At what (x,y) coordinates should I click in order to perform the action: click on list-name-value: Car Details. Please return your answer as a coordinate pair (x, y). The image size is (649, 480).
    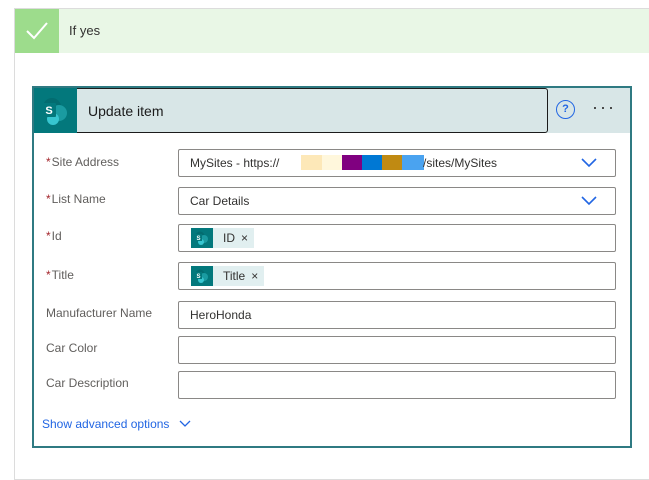
    Looking at the image, I should click on (220, 201).